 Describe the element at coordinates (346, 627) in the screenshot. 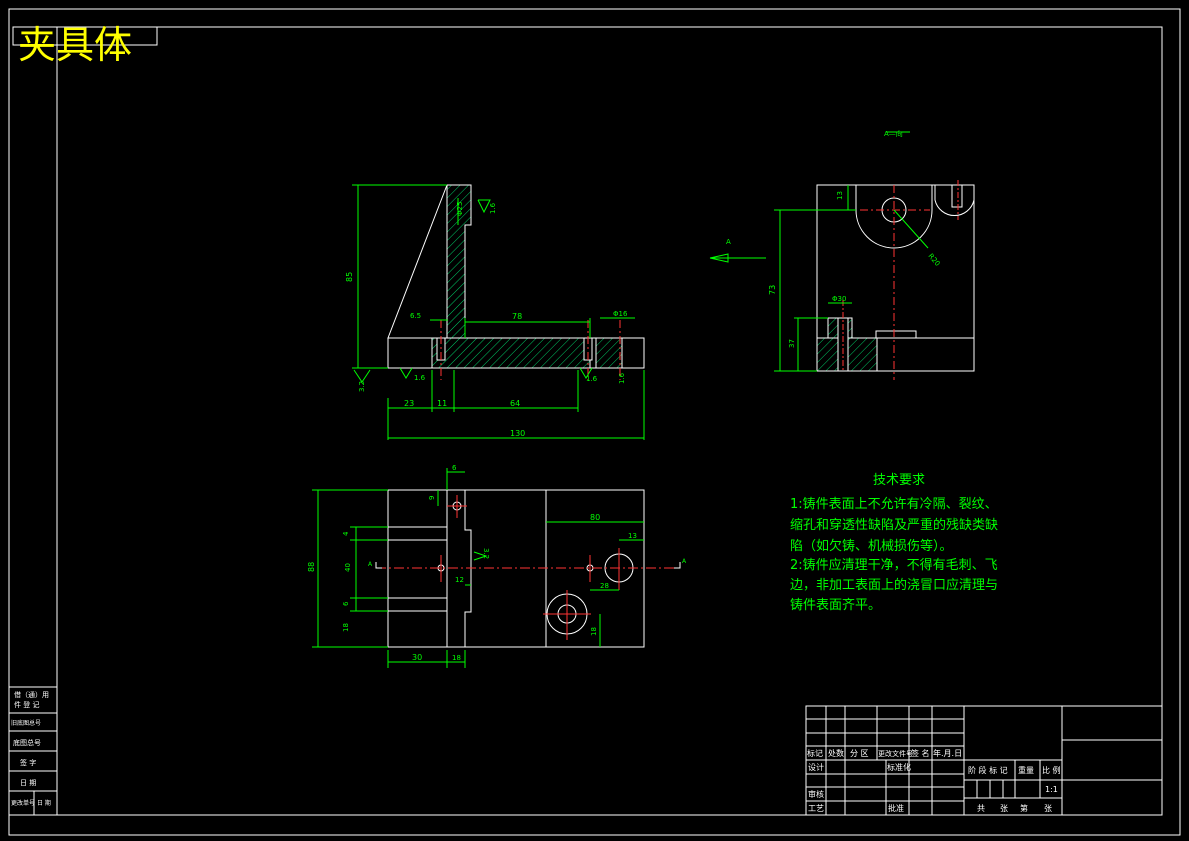

I see `dim-p-18: 18` at that location.